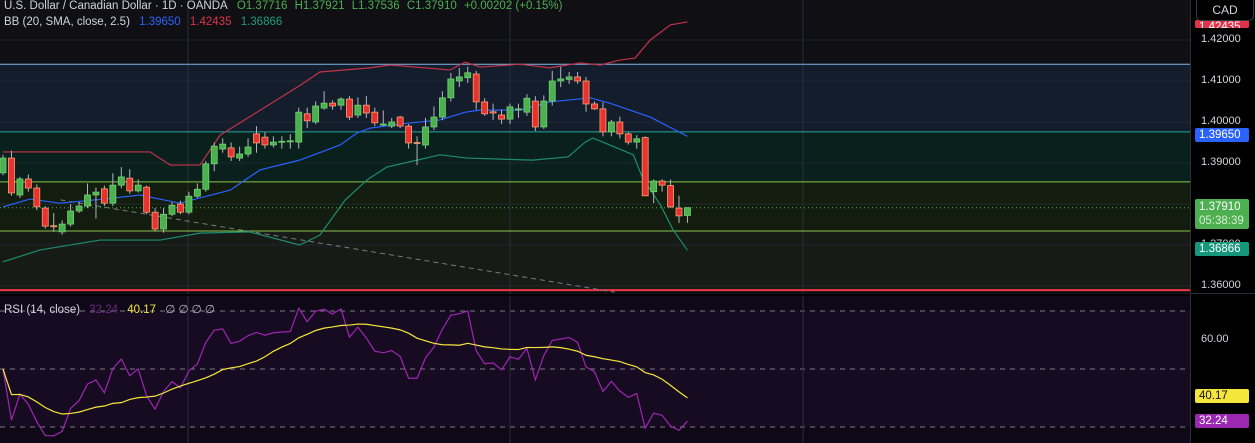 This screenshot has height=443, width=1255. What do you see at coordinates (595, 261) in the screenshot?
I see `zone-fill` at bounding box center [595, 261].